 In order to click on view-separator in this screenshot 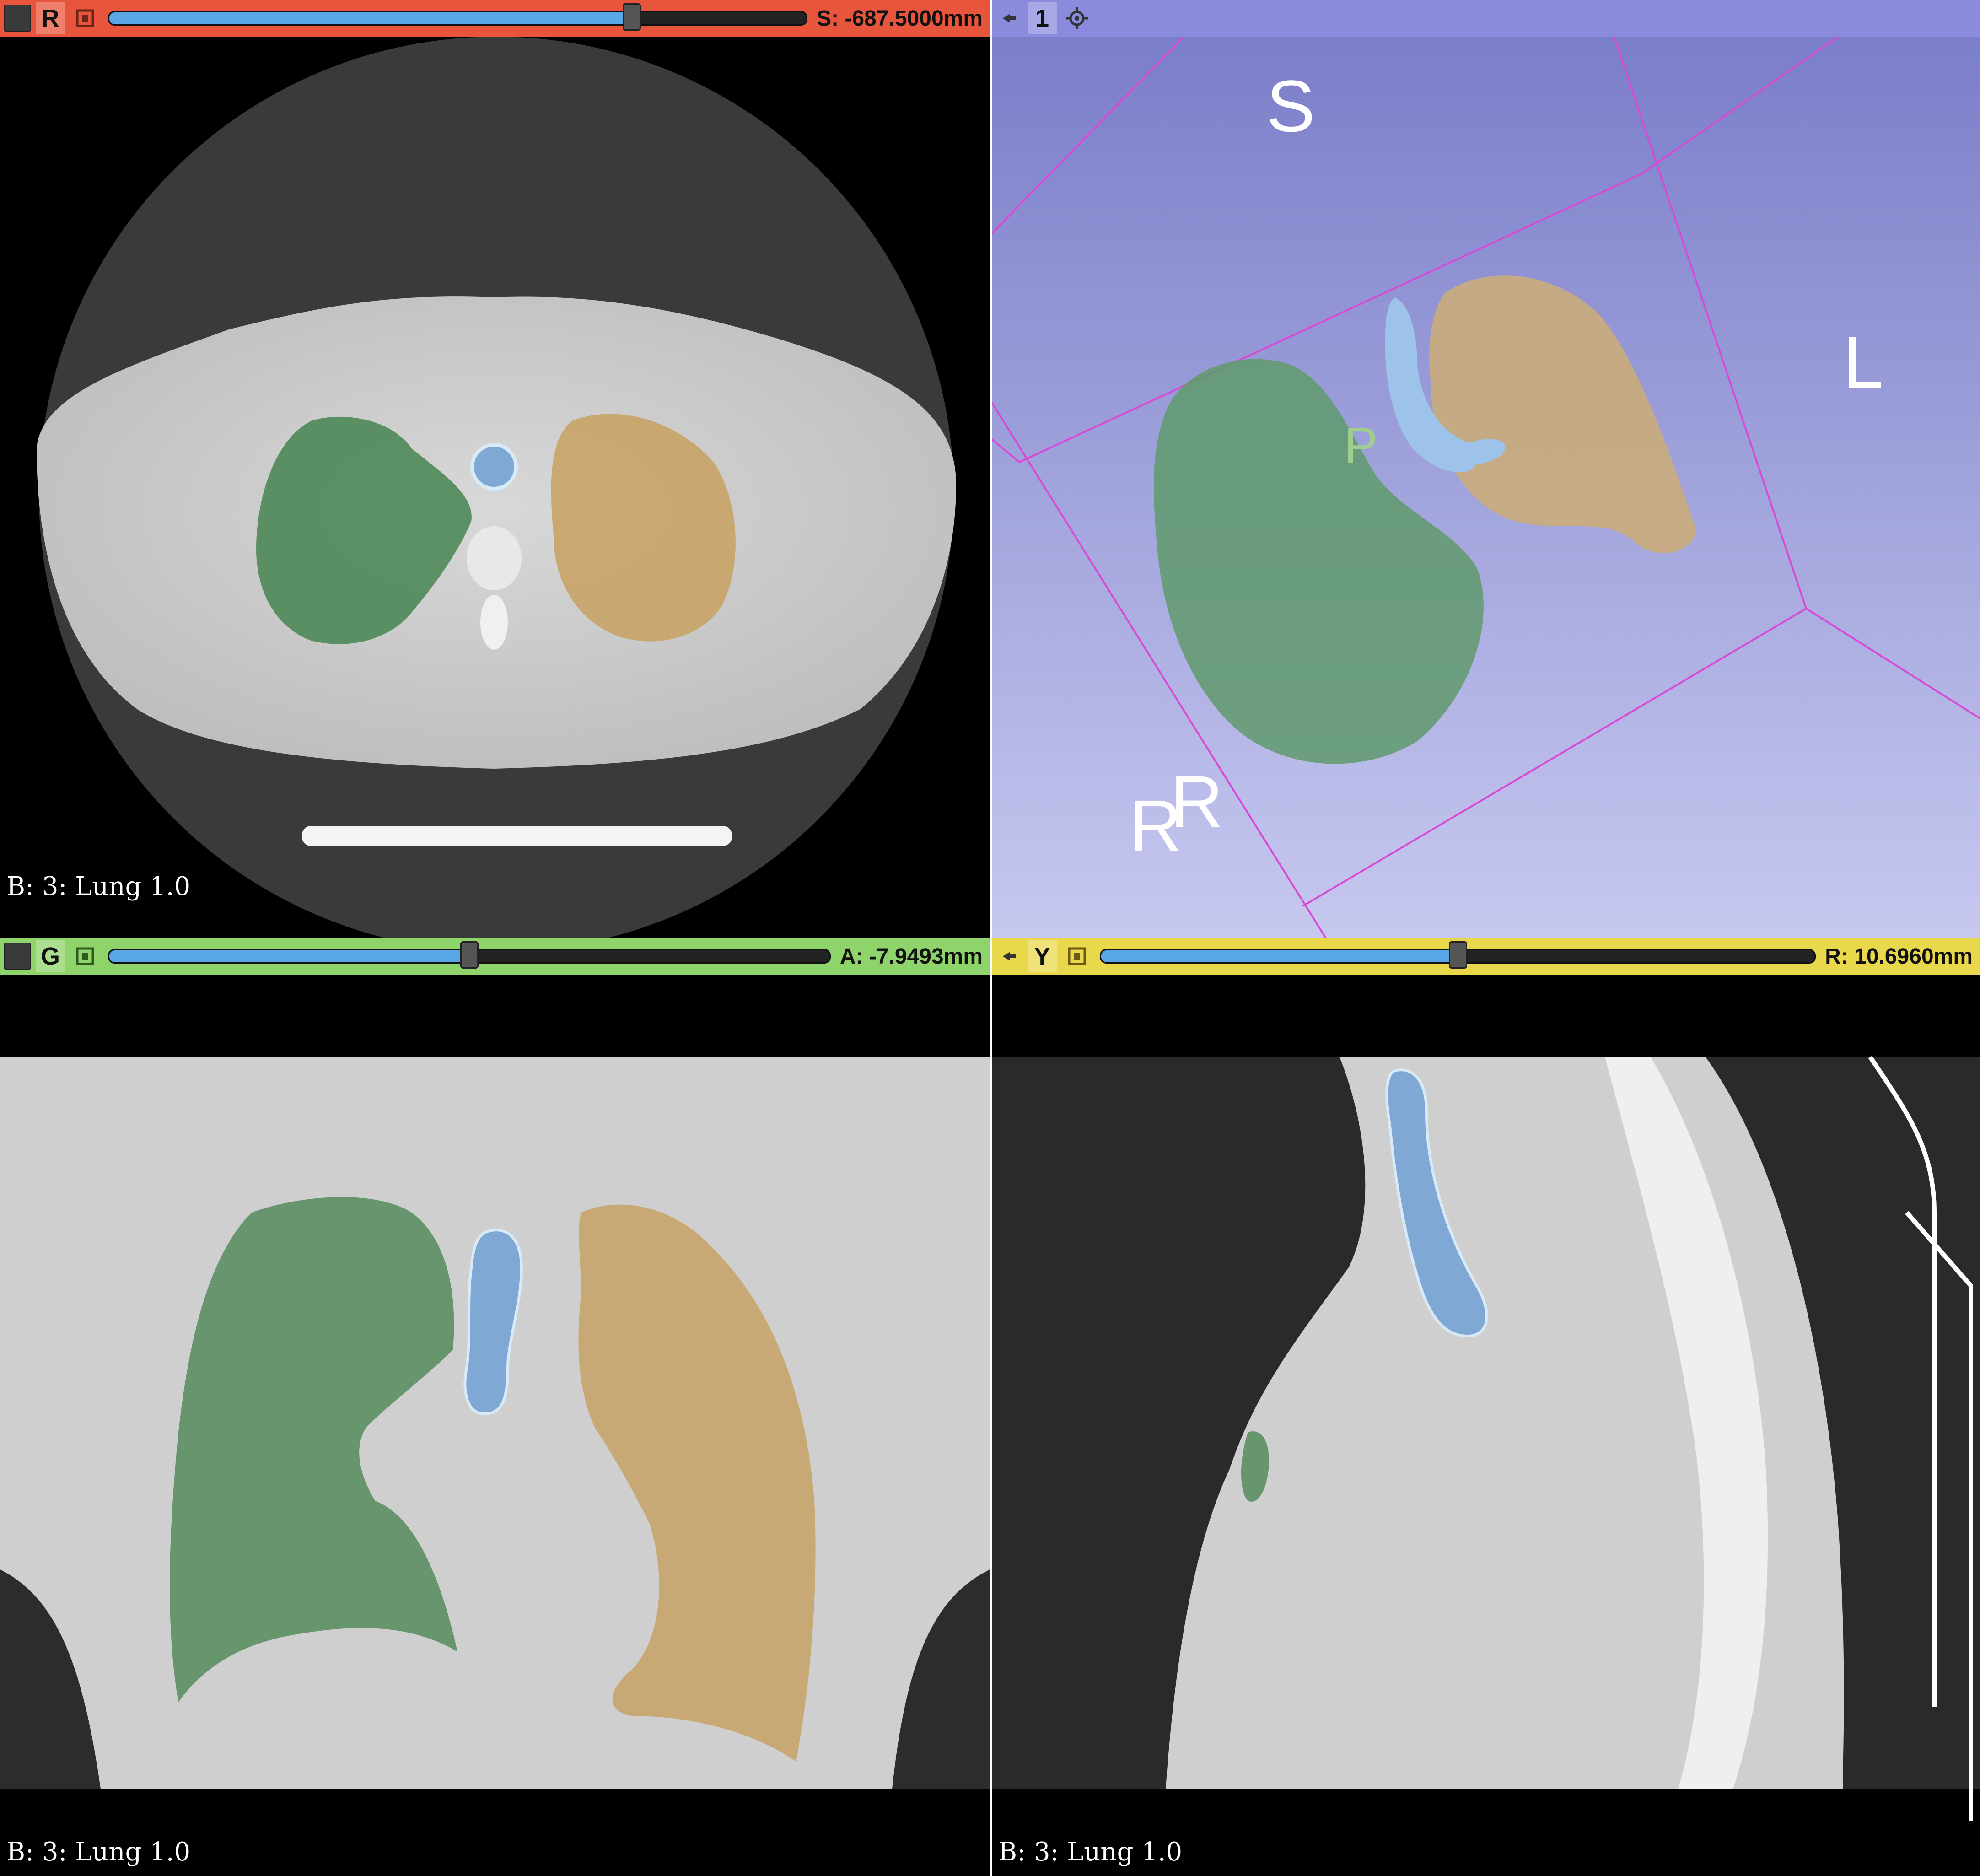, I will do `click(991, 938)`.